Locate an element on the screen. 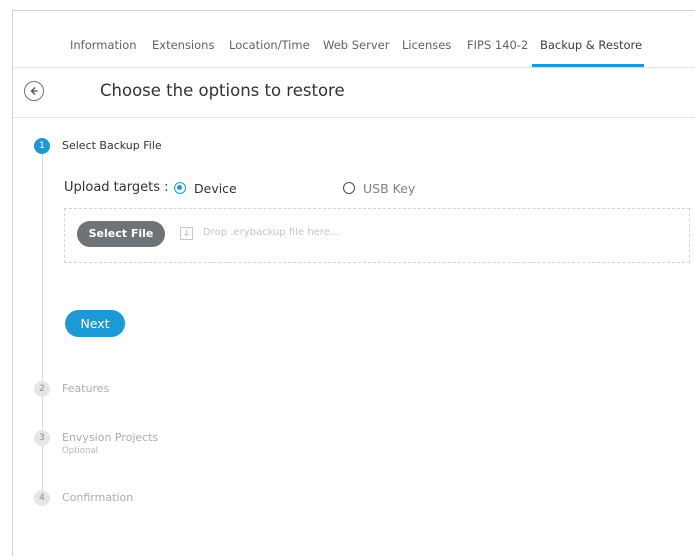 Image resolution: width=695 pixels, height=556 pixels. upload-targets-label: Upload targets : is located at coordinates (116, 187).